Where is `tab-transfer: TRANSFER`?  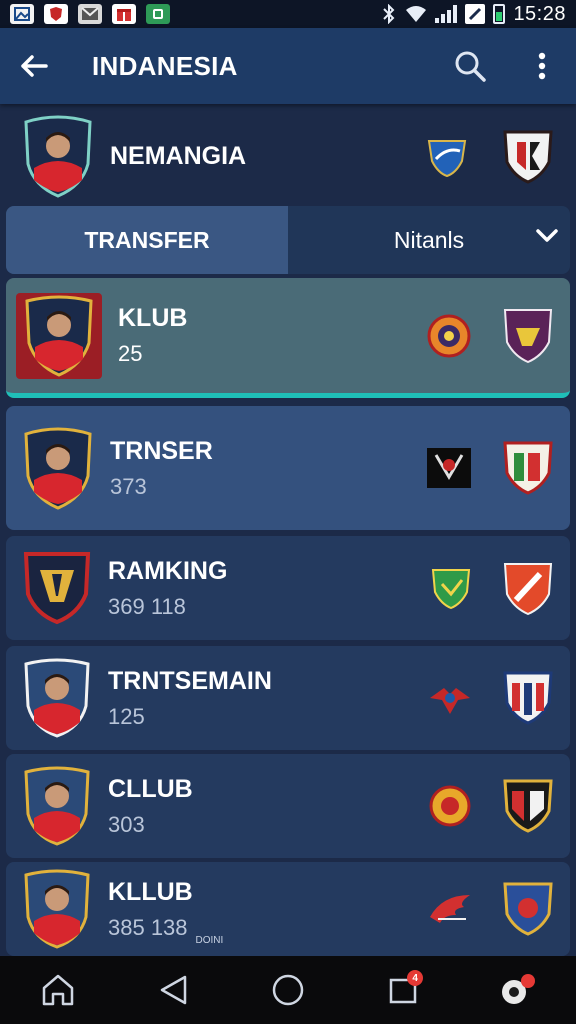 tab-transfer: TRANSFER is located at coordinates (147, 240).